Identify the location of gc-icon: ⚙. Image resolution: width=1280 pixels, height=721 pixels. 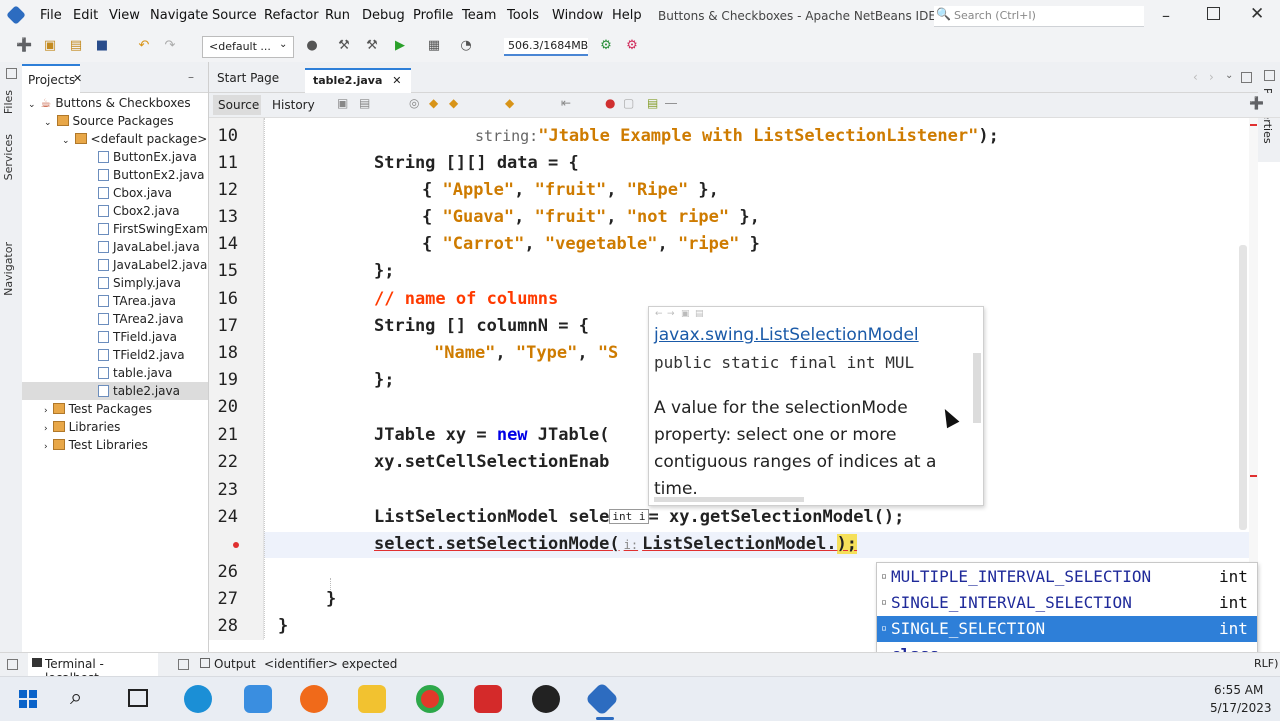
(606, 46).